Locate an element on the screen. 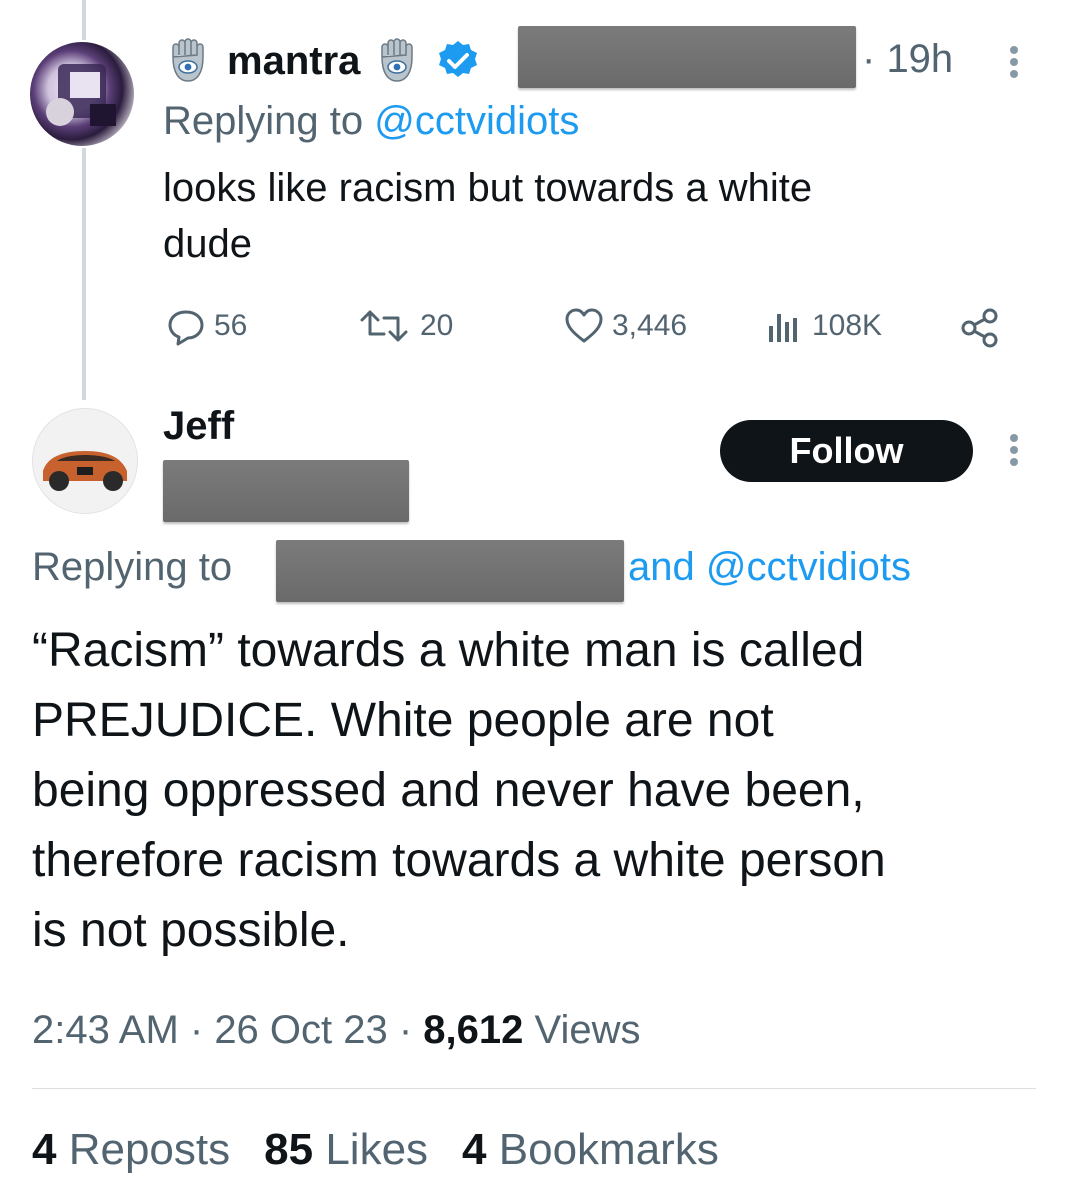 The width and height of the screenshot is (1067, 1200). verified-badge-icon is located at coordinates (458, 61).